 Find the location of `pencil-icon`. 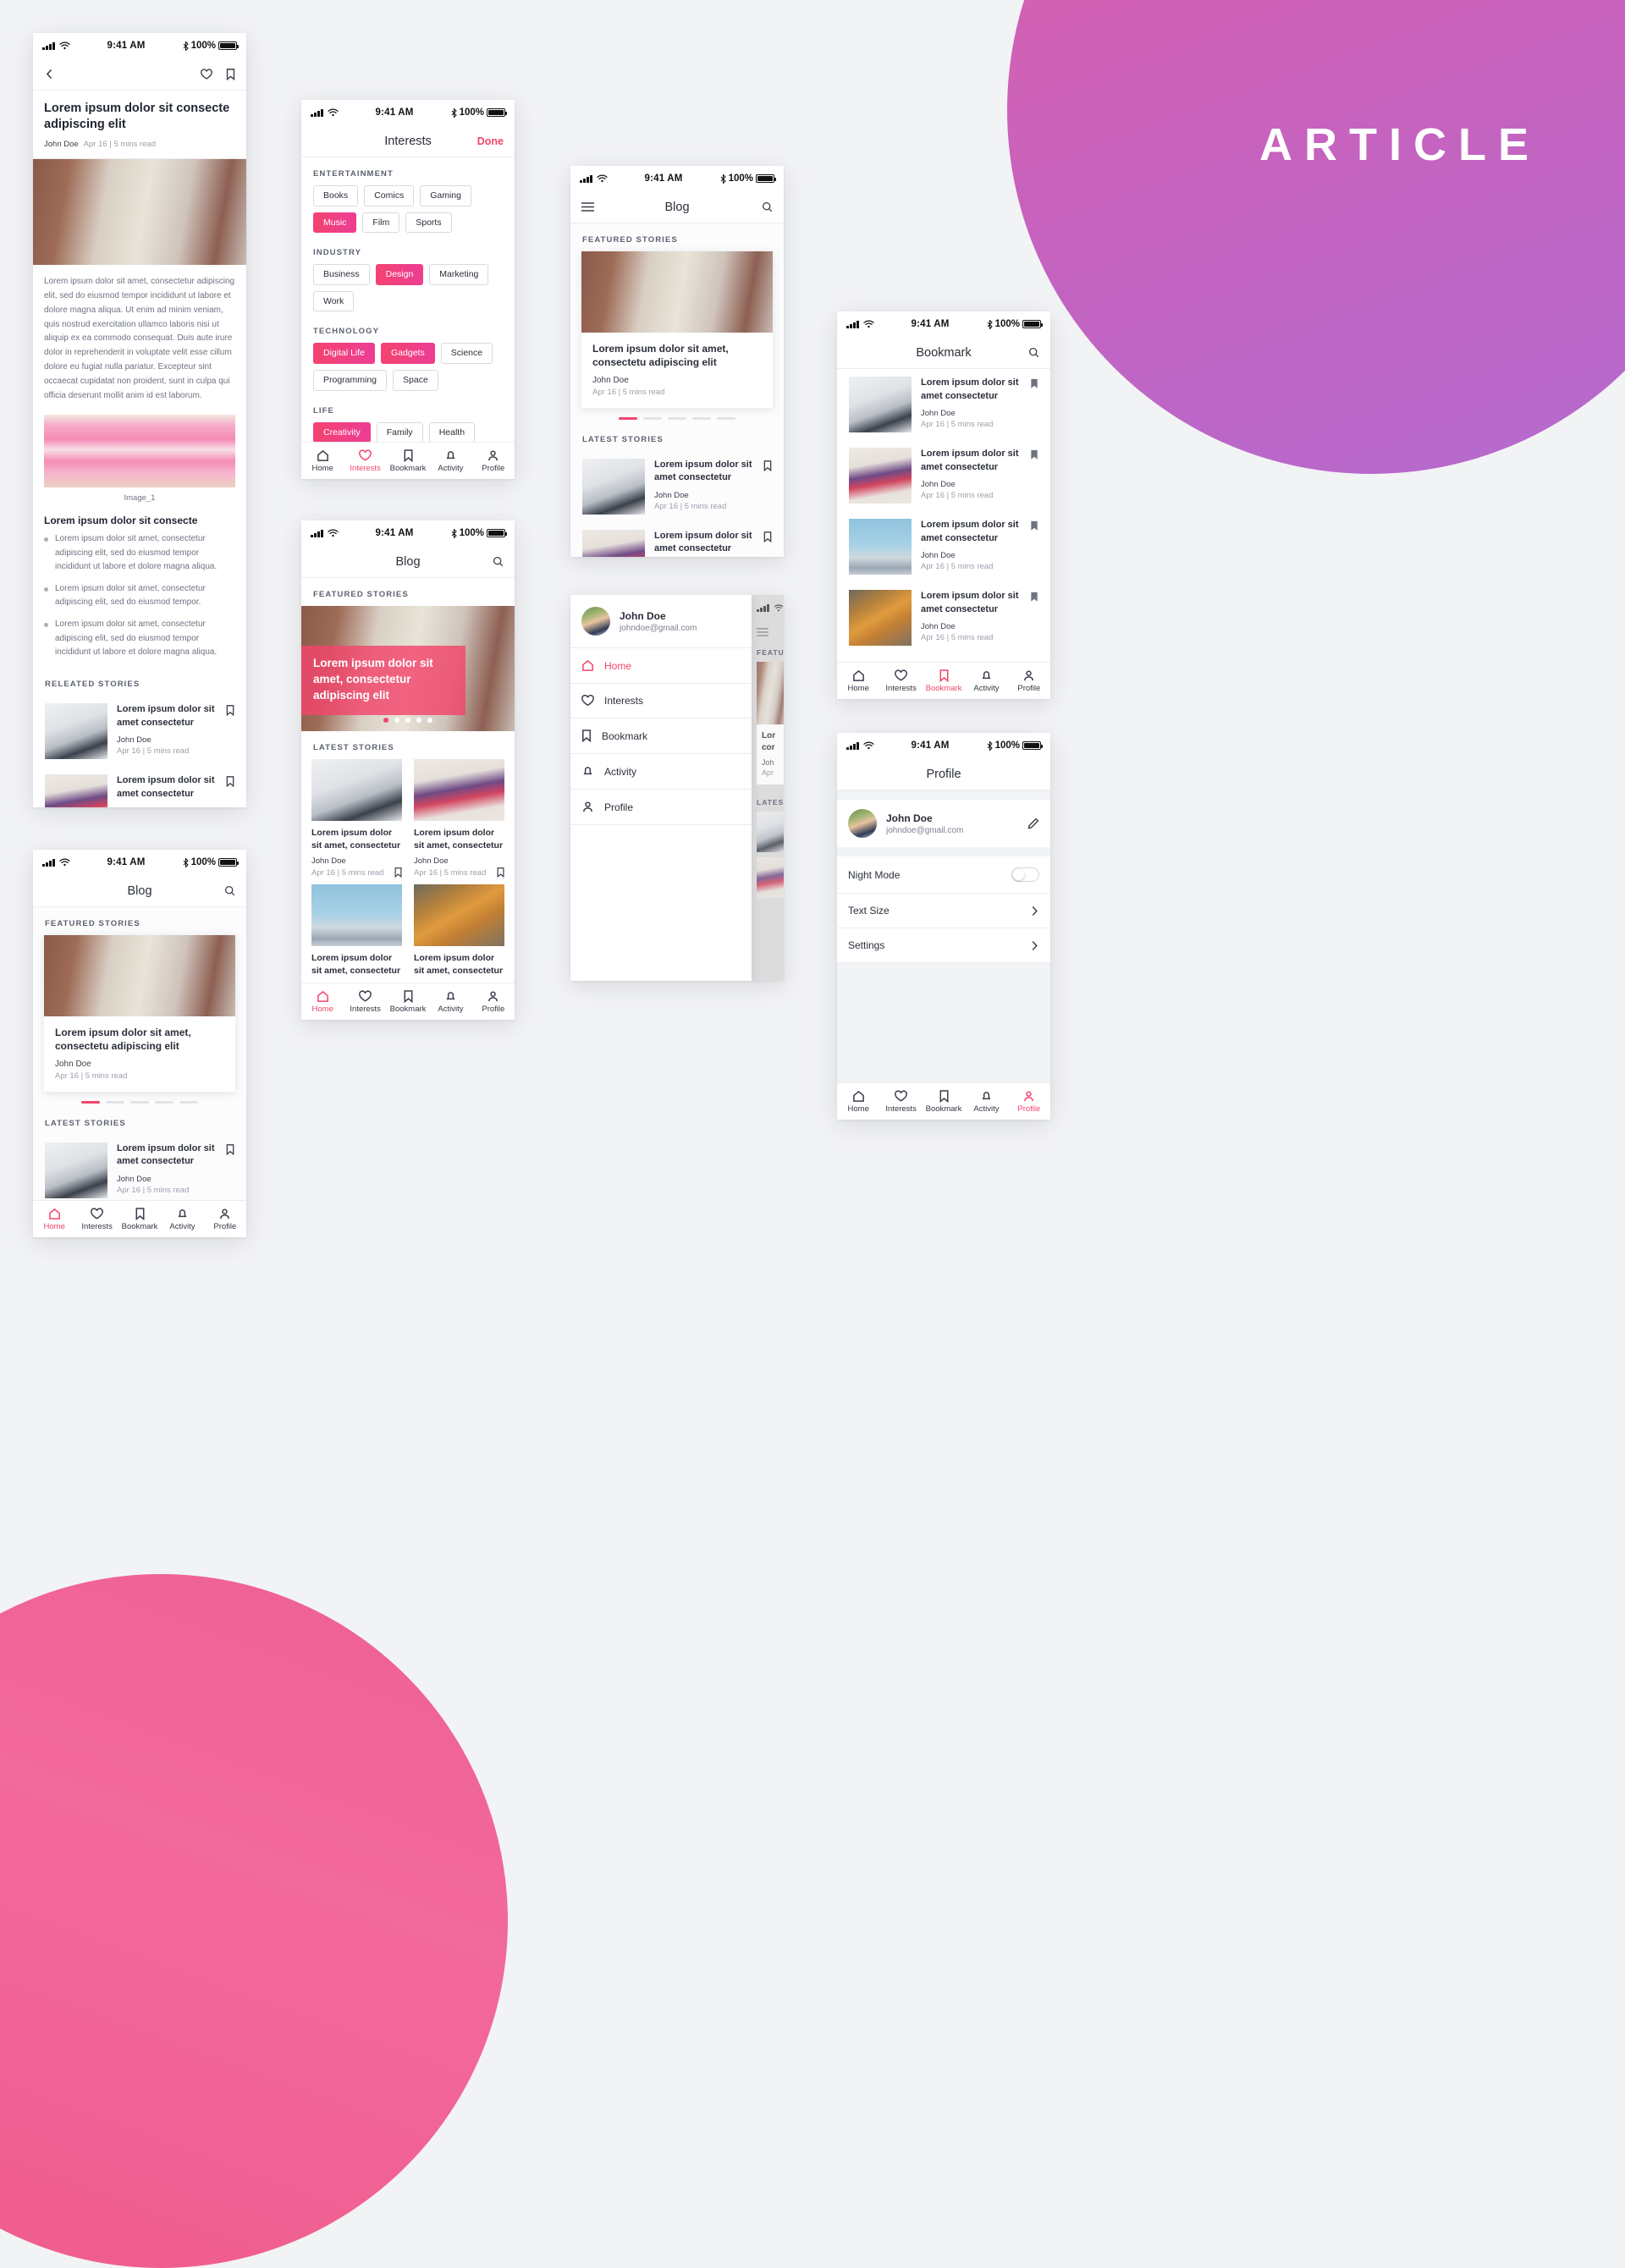

pencil-icon is located at coordinates (1033, 823).